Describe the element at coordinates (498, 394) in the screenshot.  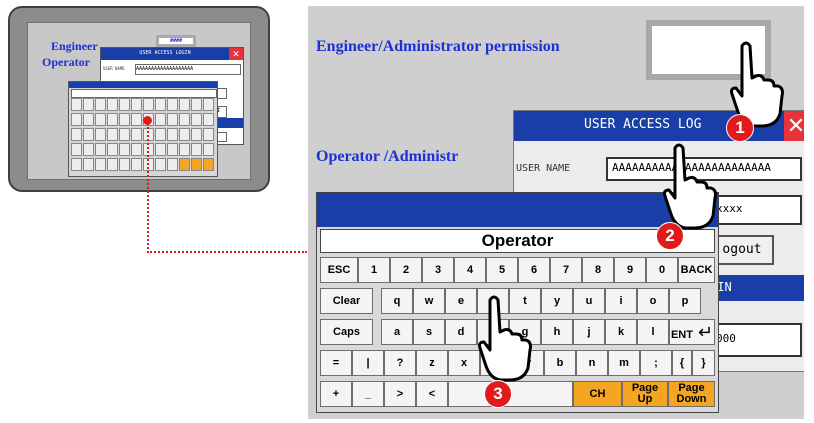
I see `step-marker-3: 3` at that location.